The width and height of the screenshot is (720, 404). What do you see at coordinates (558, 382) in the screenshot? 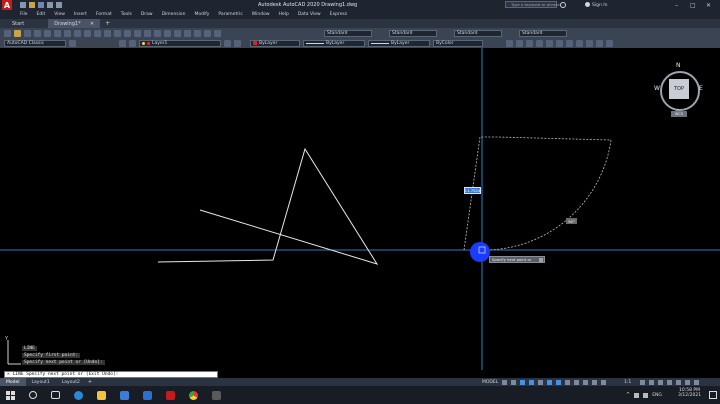
I see `osnap-toggle-icon` at bounding box center [558, 382].